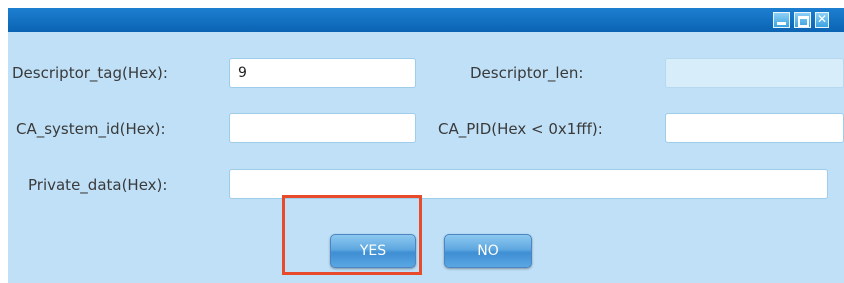 This screenshot has height=283, width=844. I want to click on ca-system-id-input, so click(322, 128).